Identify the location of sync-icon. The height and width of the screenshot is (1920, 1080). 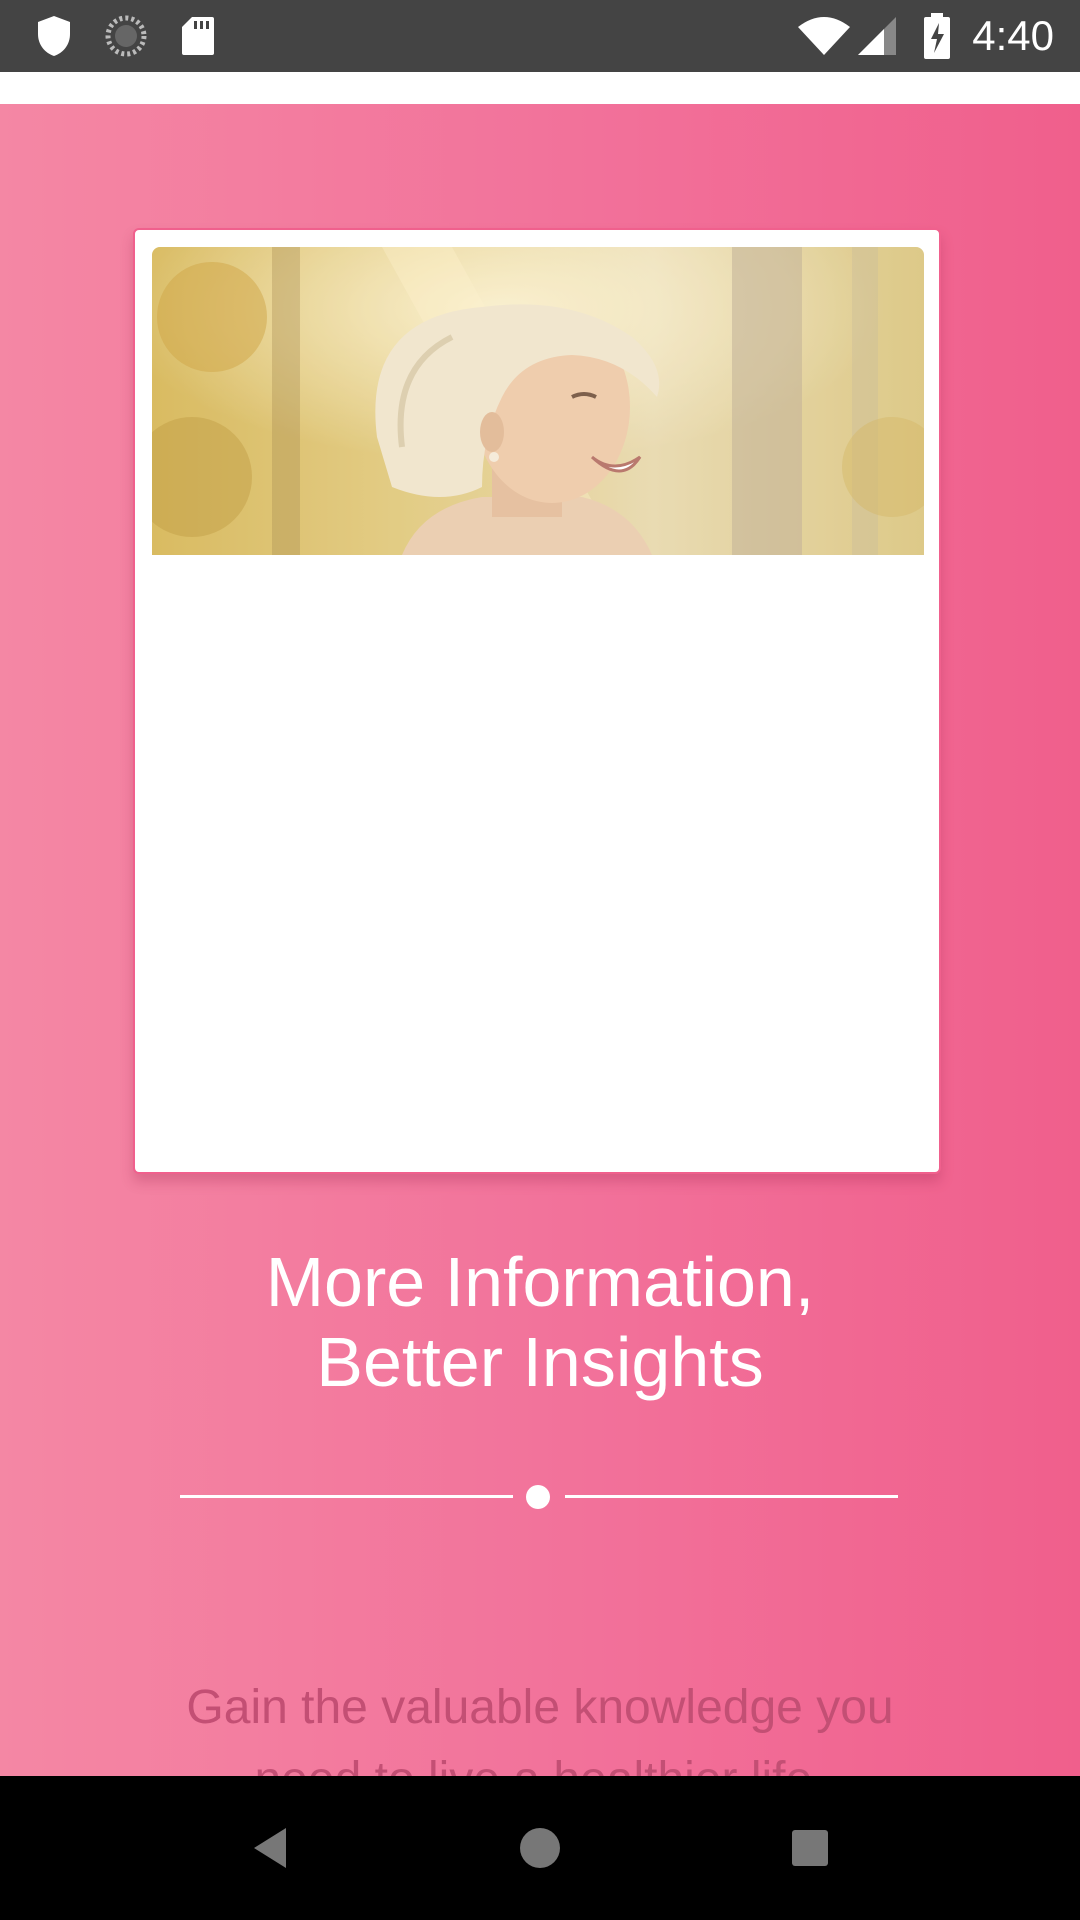
(126, 36).